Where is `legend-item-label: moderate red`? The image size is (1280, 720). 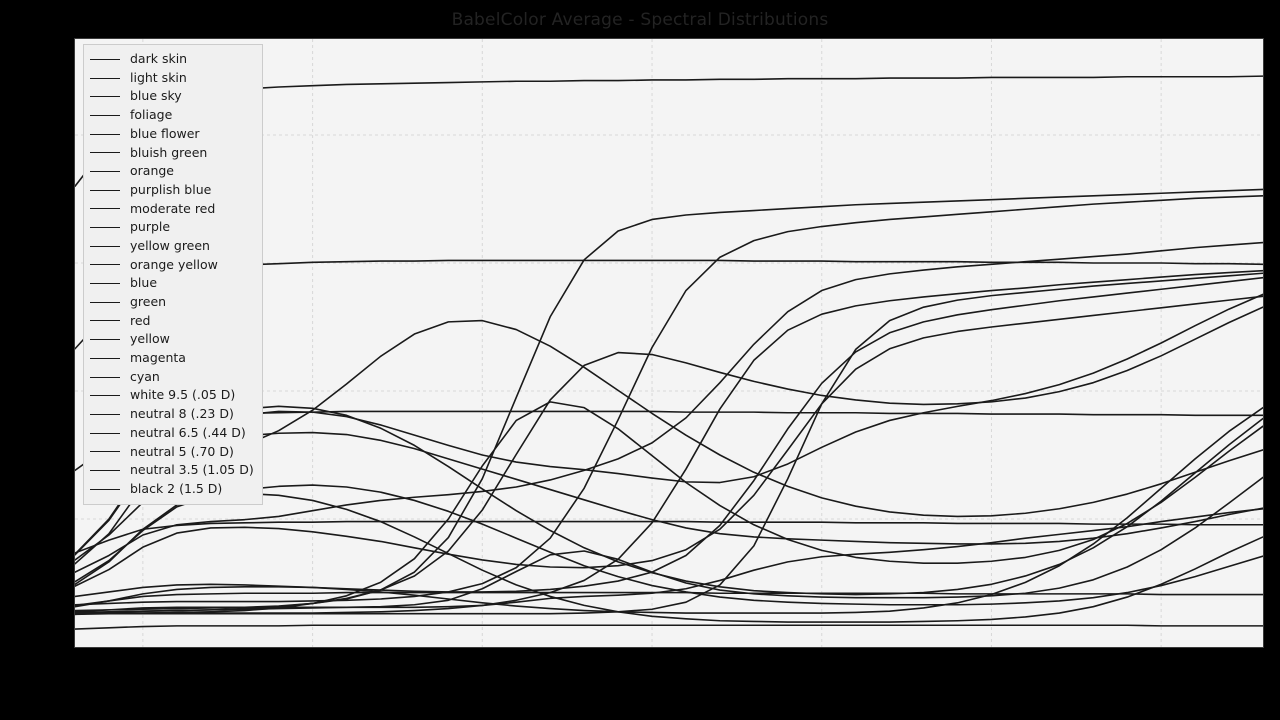 legend-item-label: moderate red is located at coordinates (173, 208).